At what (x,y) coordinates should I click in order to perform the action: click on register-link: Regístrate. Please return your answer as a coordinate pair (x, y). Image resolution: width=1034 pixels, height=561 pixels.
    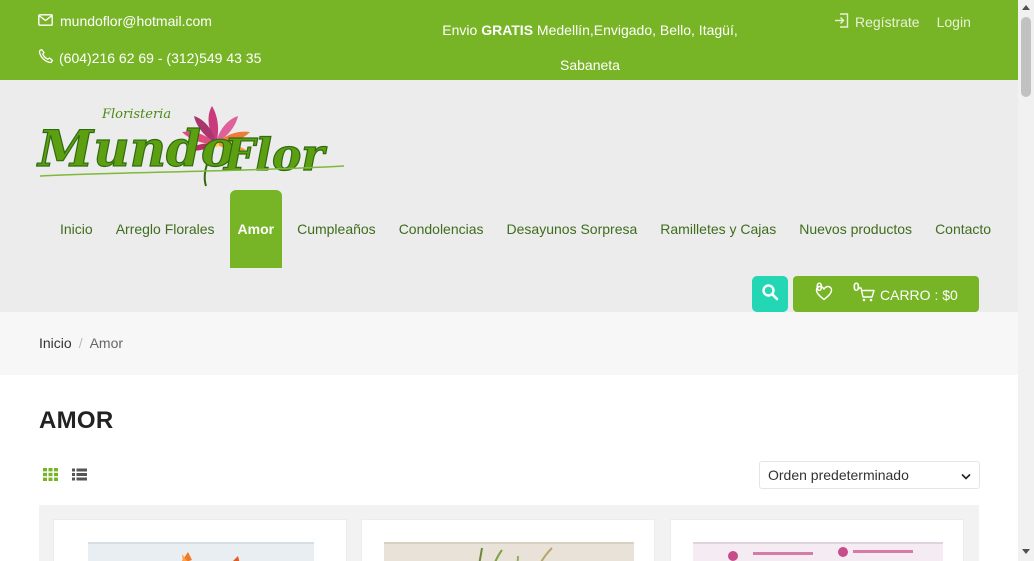
    Looking at the image, I should click on (877, 22).